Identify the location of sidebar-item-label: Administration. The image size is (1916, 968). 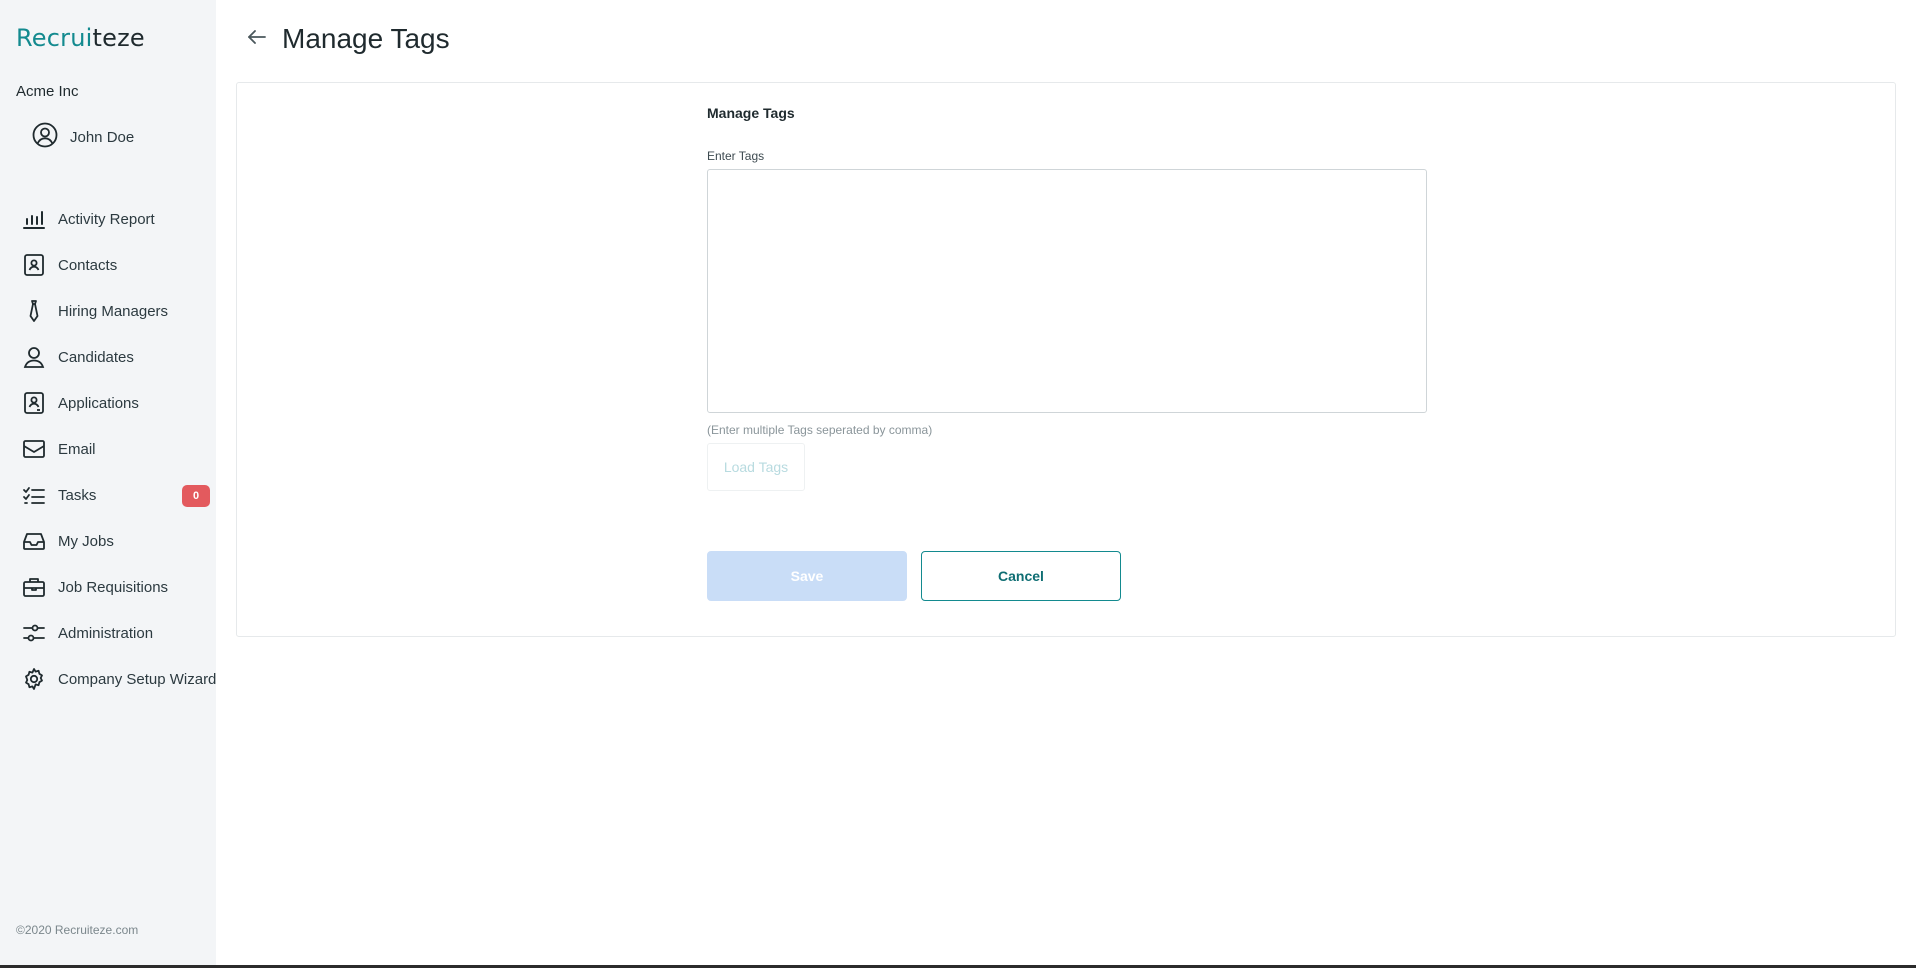
(106, 633).